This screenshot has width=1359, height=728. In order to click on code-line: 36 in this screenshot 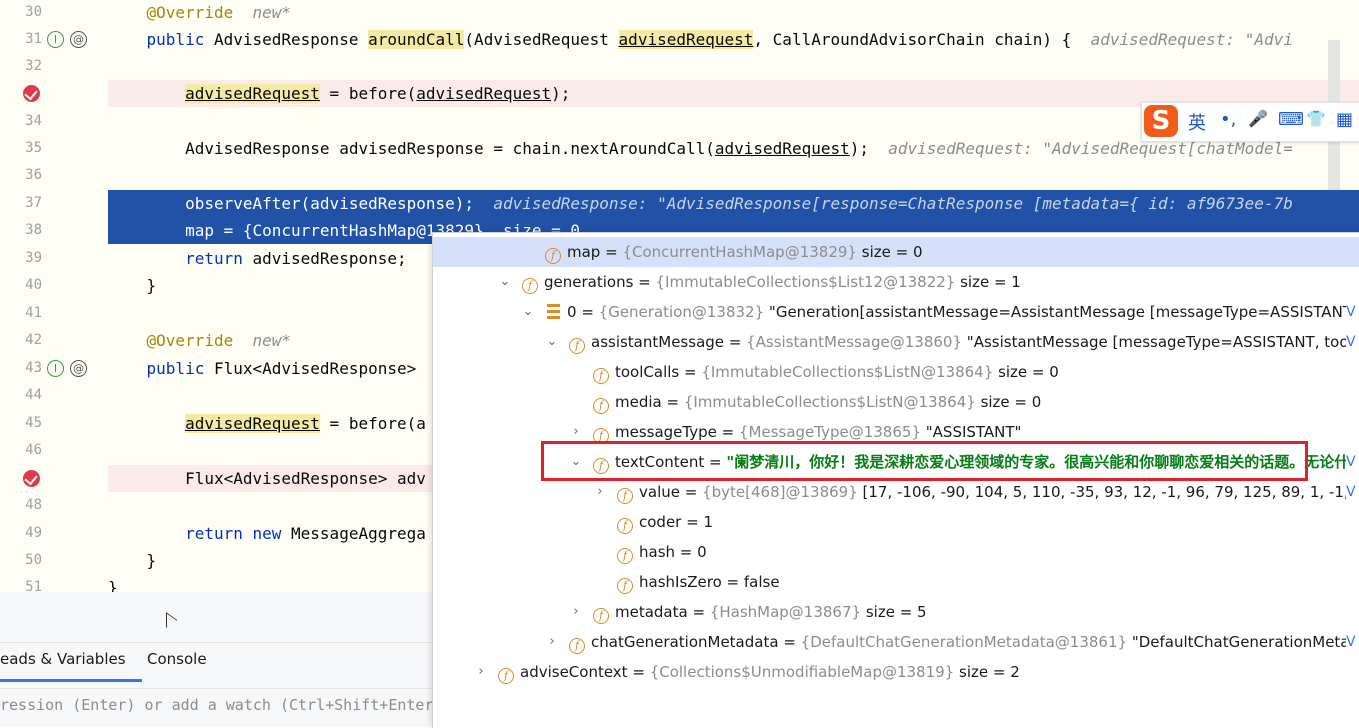, I will do `click(679, 175)`.